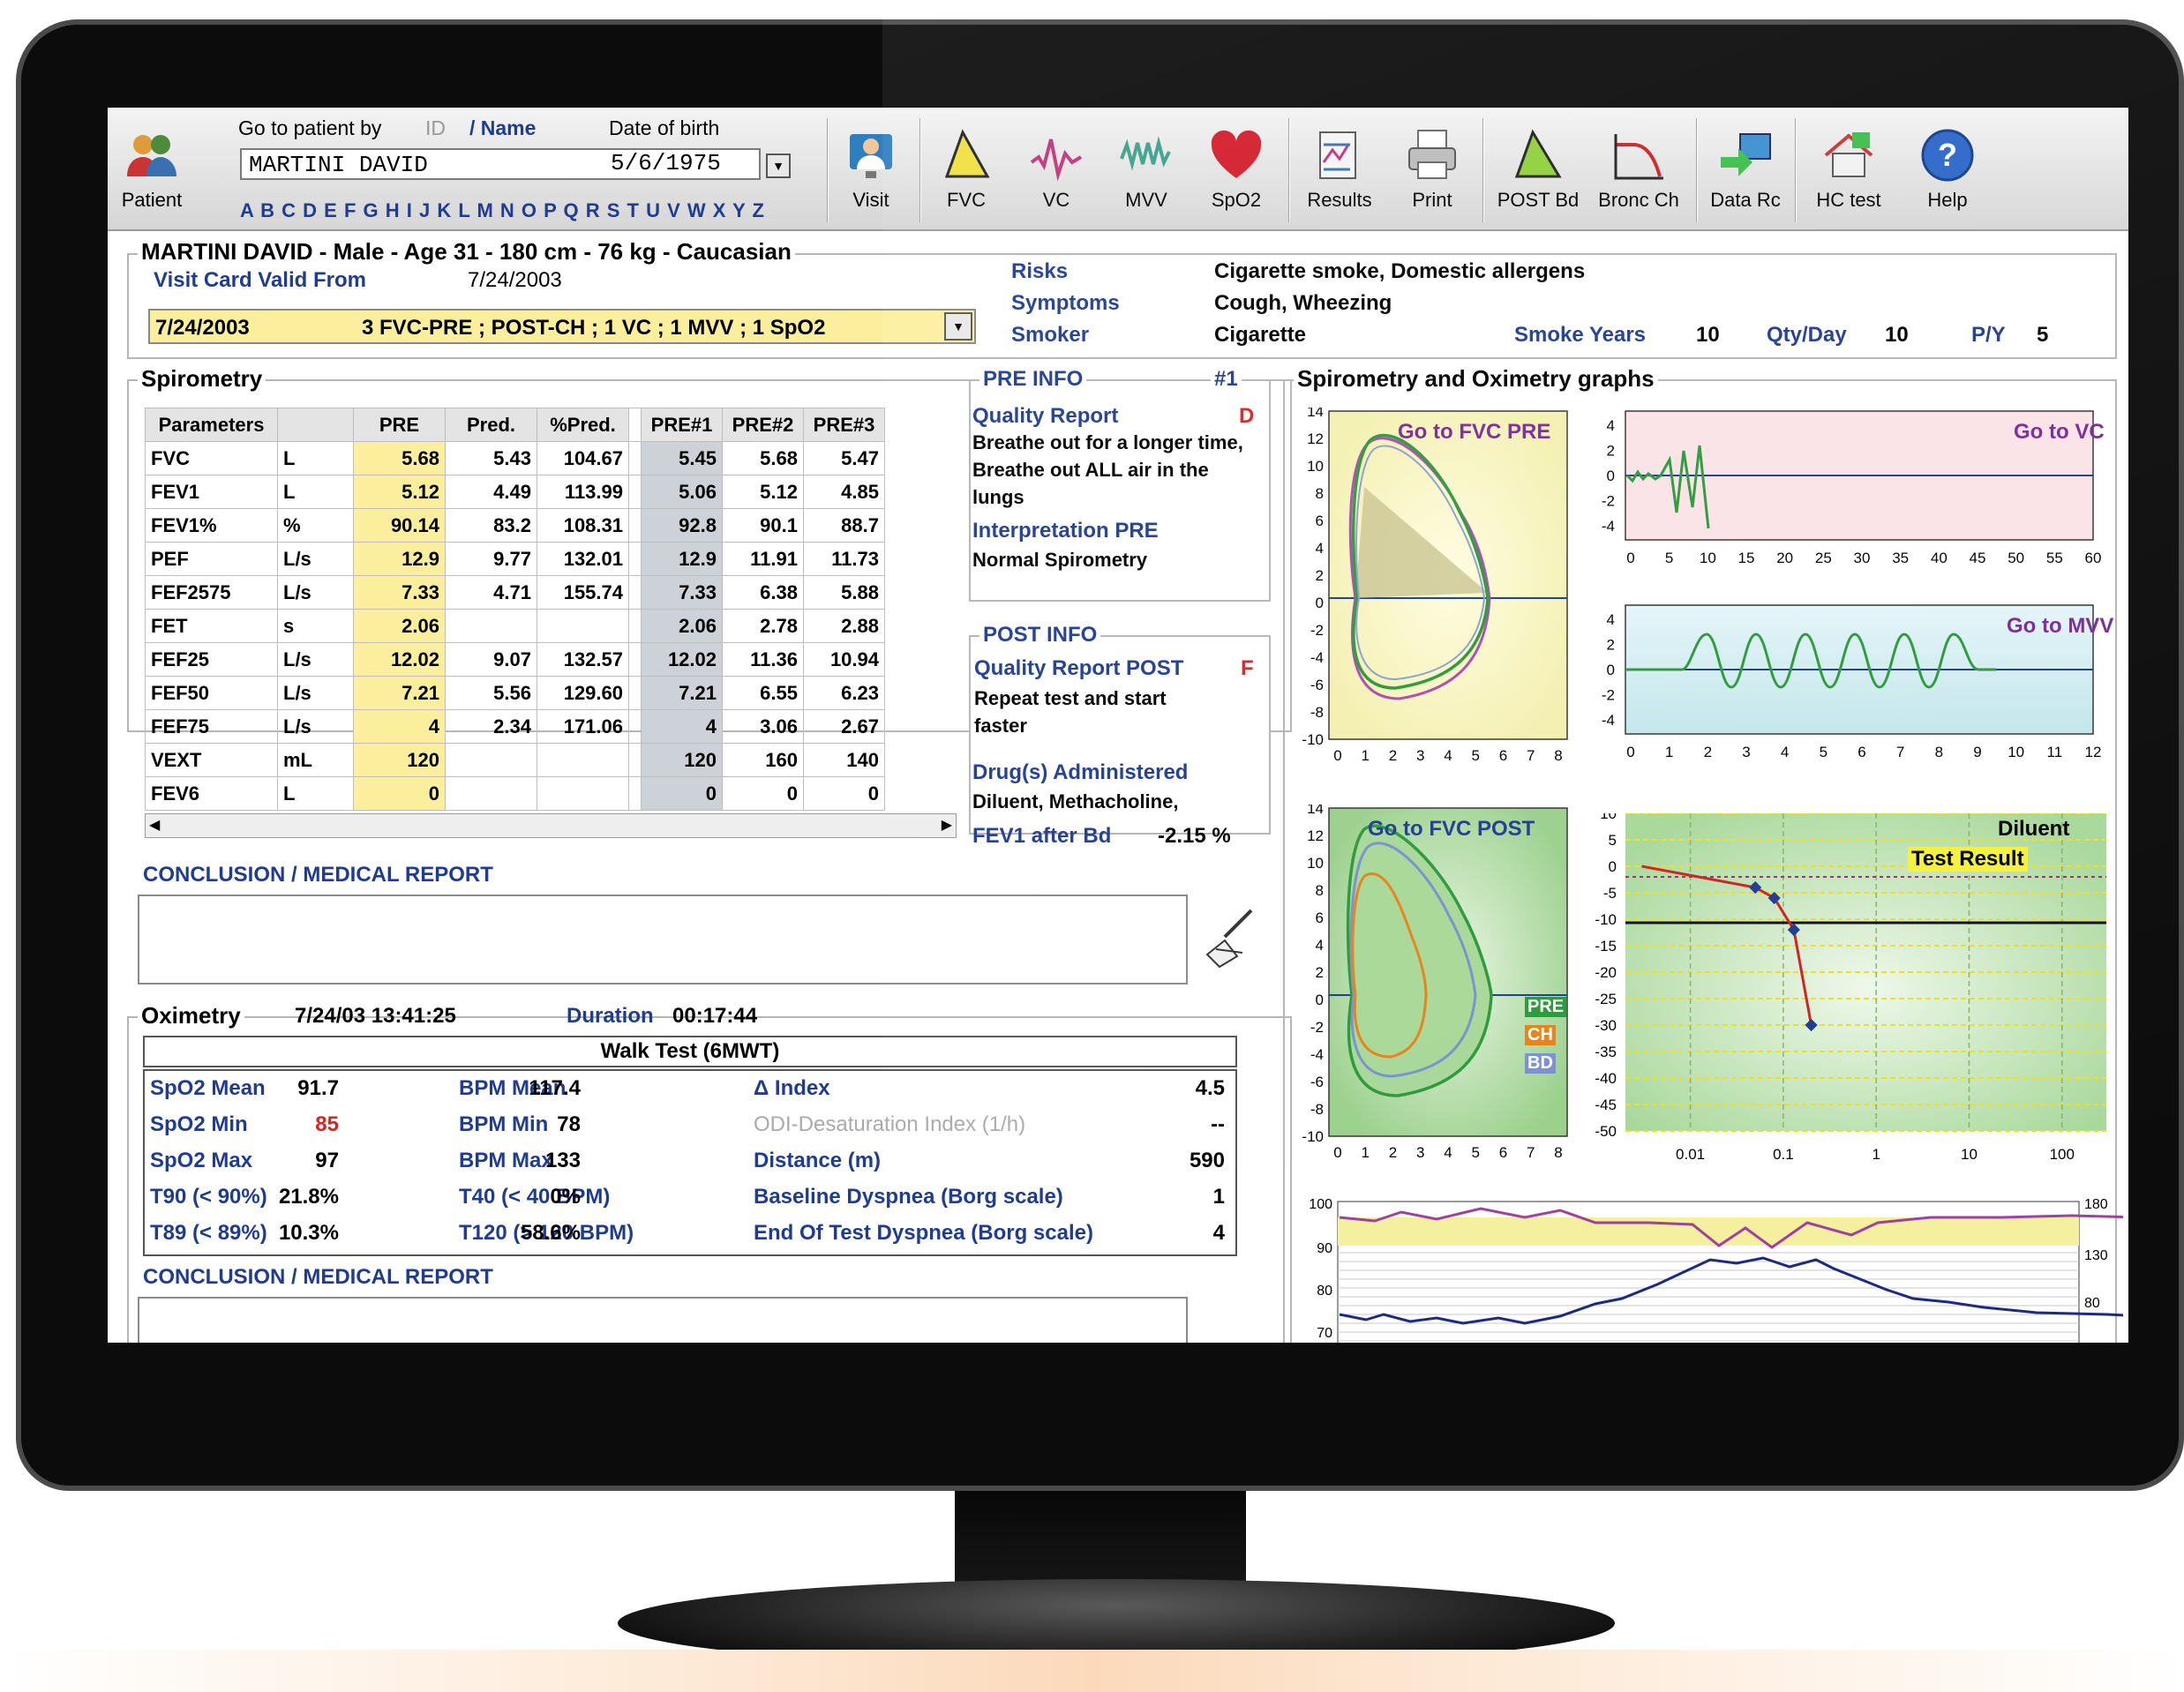 The image size is (2184, 1692). Describe the element at coordinates (778, 165) in the screenshot. I see `patient-dropdown-button: ▼` at that location.